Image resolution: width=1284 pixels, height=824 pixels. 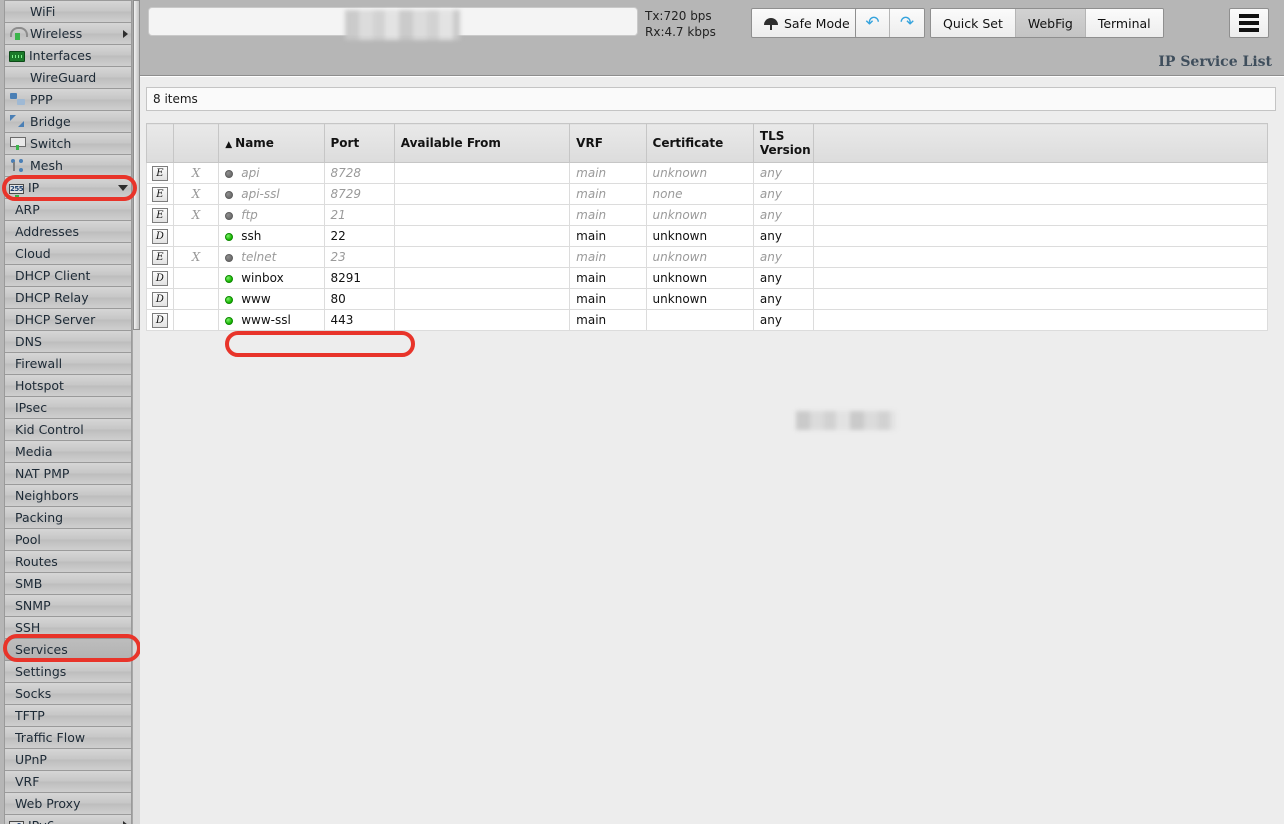 What do you see at coordinates (707, 194) in the screenshot?
I see `table-row: E Xapi-ssl 8729 main none any` at bounding box center [707, 194].